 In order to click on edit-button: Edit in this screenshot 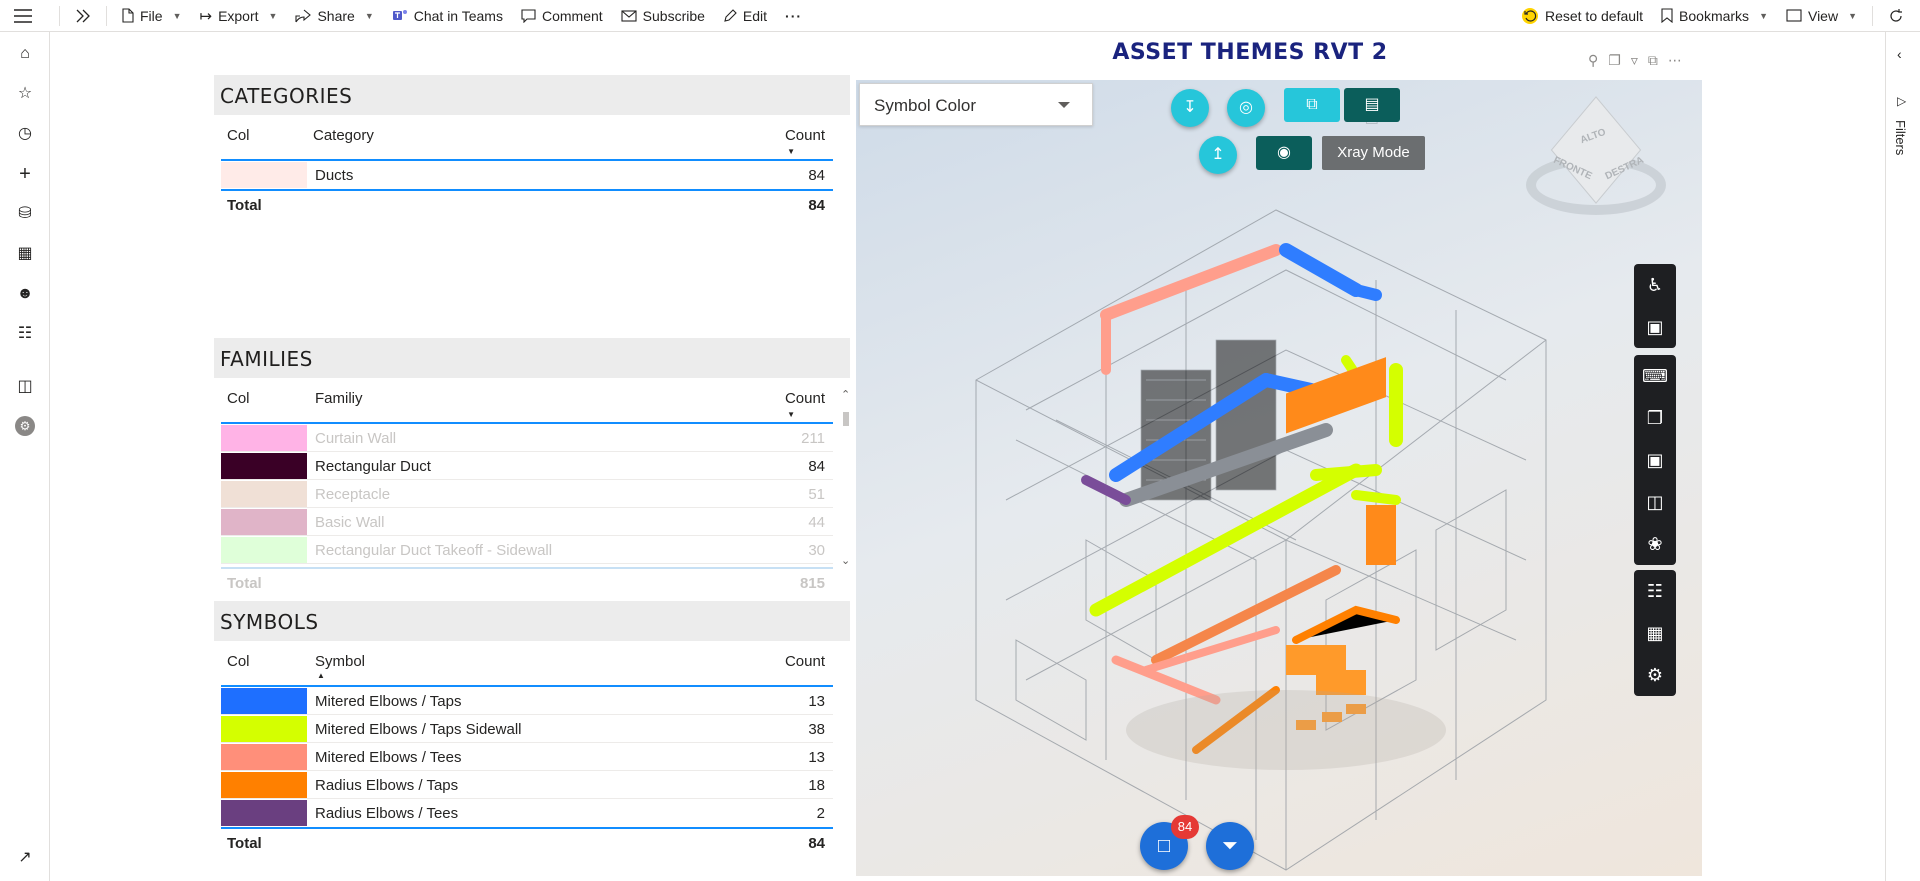, I will do `click(745, 16)`.